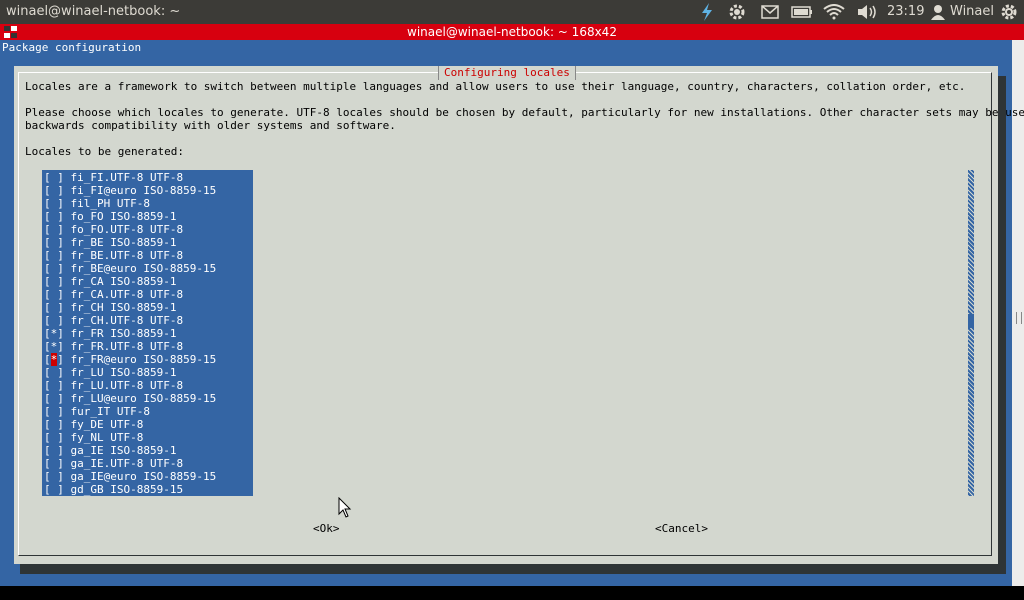 The width and height of the screenshot is (1024, 600). Describe the element at coordinates (120, 333) in the screenshot. I see `locale-name: fr_FR ISO-8859-1` at that location.